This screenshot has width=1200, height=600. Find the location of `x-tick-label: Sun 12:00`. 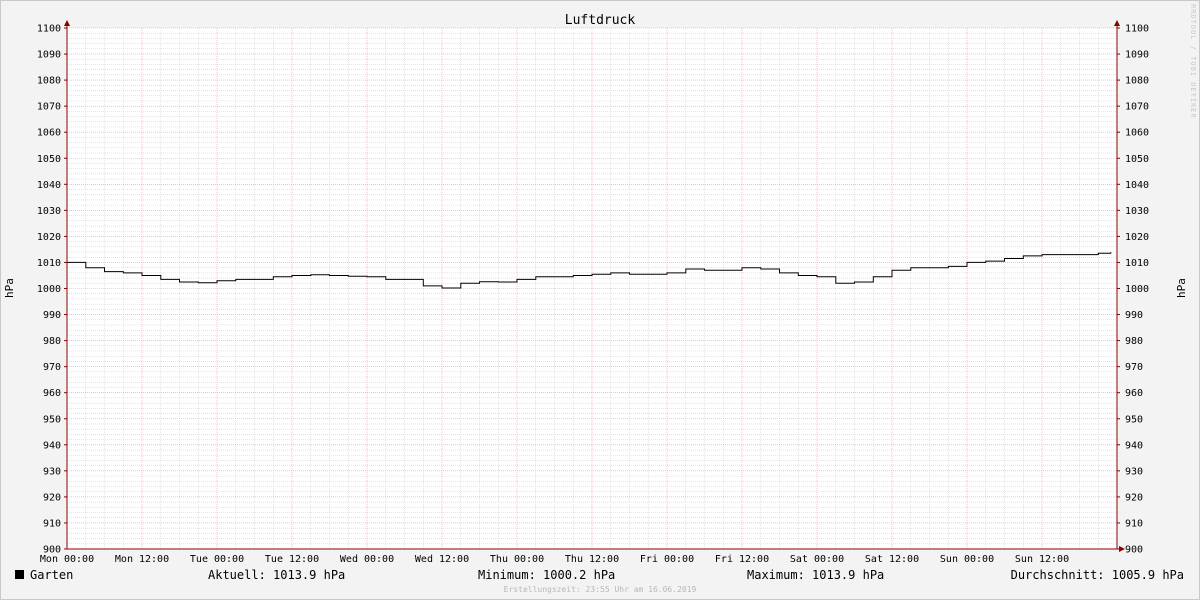

x-tick-label: Sun 12:00 is located at coordinates (1042, 559).